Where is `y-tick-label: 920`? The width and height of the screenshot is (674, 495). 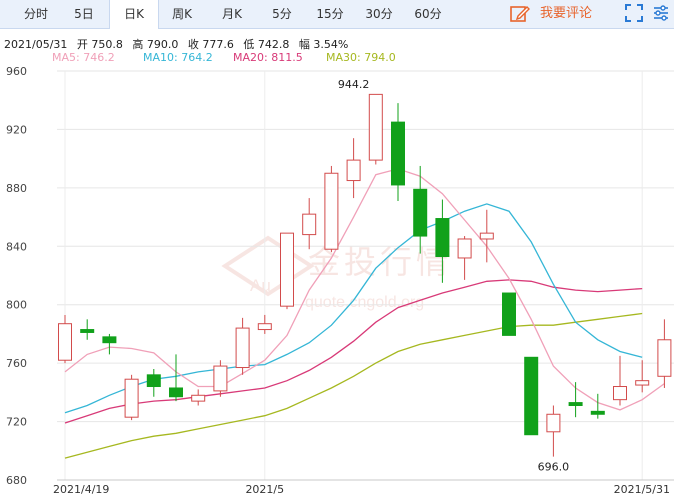
y-tick-label: 920 is located at coordinates (16, 129).